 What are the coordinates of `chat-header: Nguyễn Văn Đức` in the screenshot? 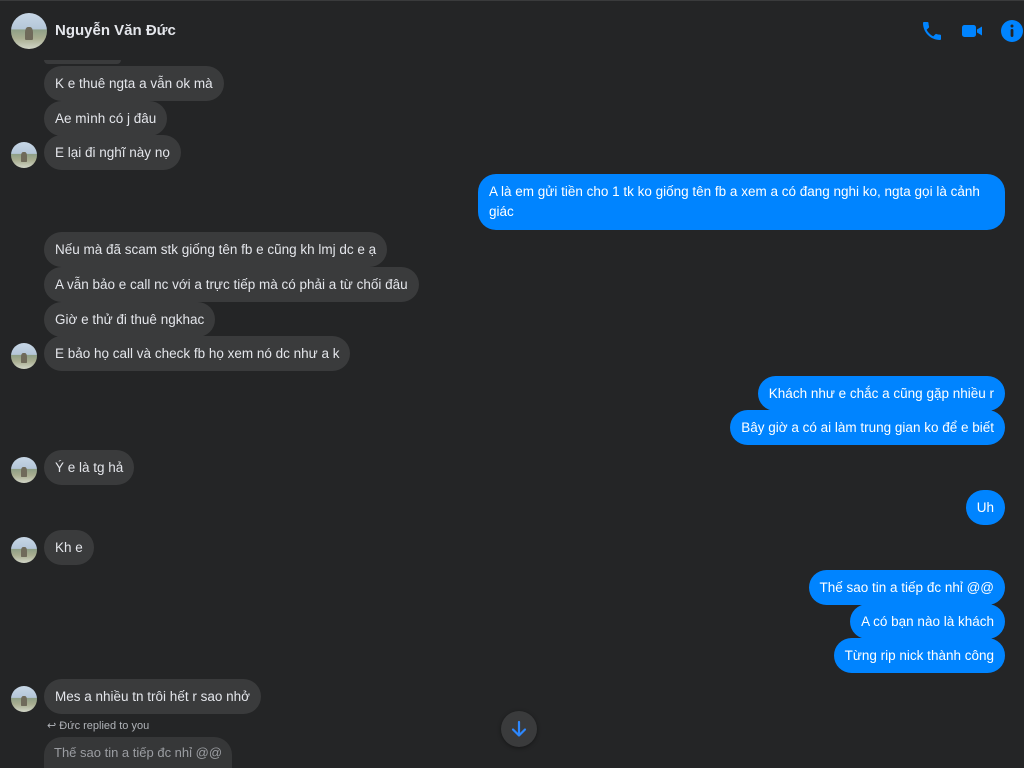 It's located at (512, 30).